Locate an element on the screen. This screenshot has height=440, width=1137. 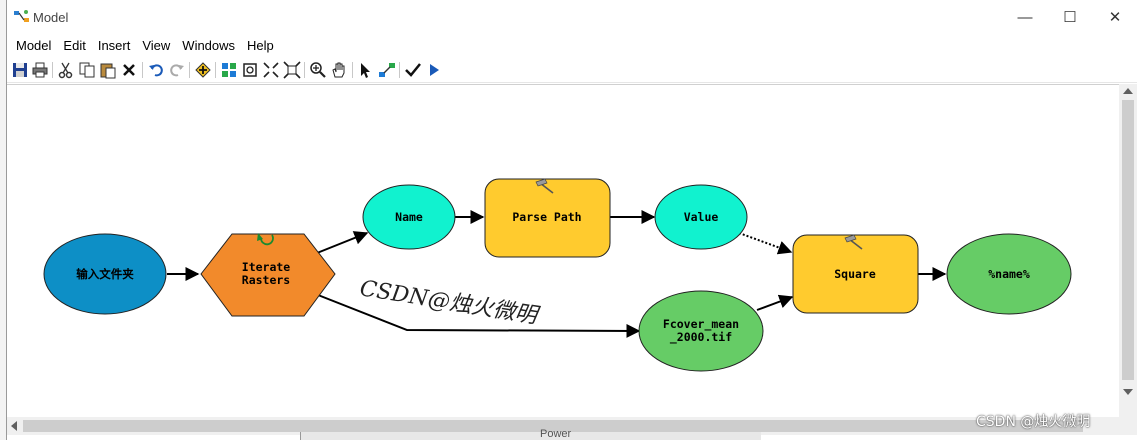
scroll-left-arrow-icon is located at coordinates (14, 426).